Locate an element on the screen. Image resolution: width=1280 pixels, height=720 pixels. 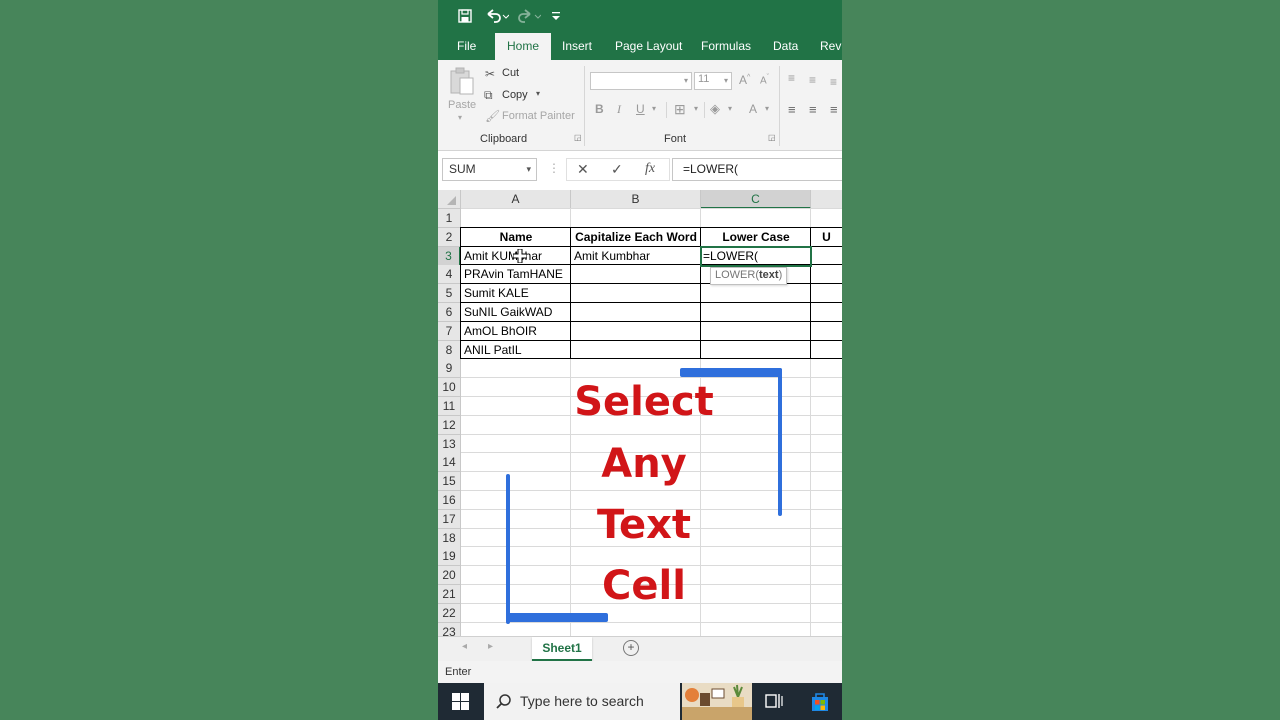
column-header-a: A is located at coordinates (516, 199).